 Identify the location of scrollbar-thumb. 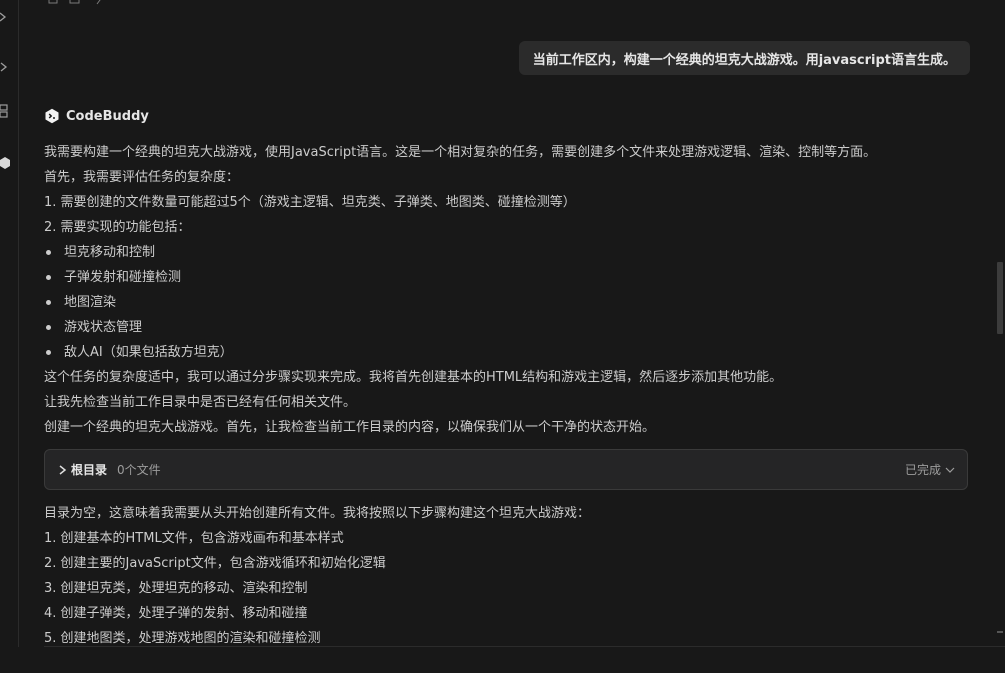
(1000, 298).